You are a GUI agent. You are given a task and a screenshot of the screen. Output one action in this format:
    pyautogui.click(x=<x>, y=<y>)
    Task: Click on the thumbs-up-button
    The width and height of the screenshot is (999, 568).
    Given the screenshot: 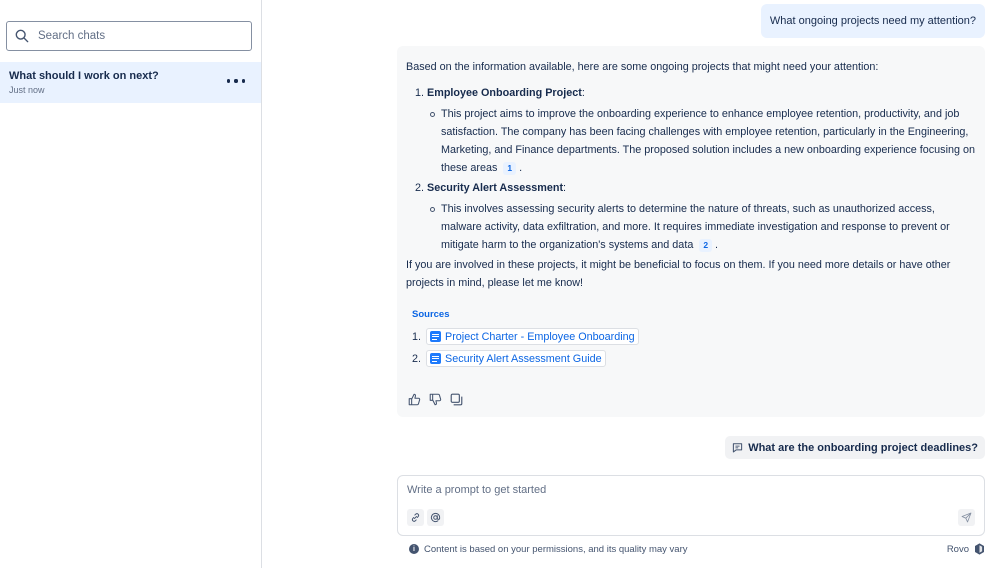 What is the action you would take?
    pyautogui.click(x=414, y=399)
    